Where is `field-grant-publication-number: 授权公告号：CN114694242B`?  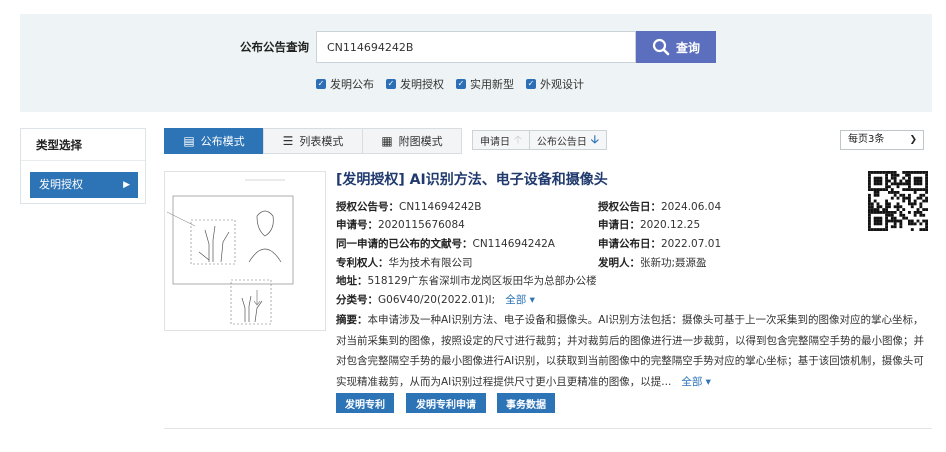 field-grant-publication-number: 授权公告号：CN114694242B is located at coordinates (409, 206).